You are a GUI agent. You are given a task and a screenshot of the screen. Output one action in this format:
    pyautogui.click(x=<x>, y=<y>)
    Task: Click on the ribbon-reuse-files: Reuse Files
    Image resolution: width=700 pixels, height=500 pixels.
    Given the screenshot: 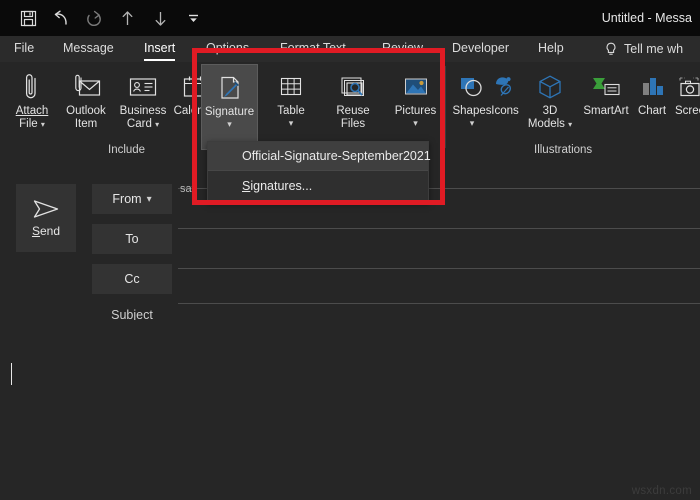 What is the action you would take?
    pyautogui.click(x=353, y=98)
    